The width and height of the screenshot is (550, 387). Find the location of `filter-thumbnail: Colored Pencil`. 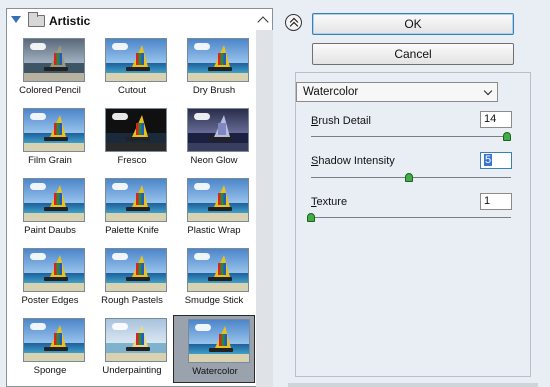

filter-thumbnail: Colored Pencil is located at coordinates (50, 69).